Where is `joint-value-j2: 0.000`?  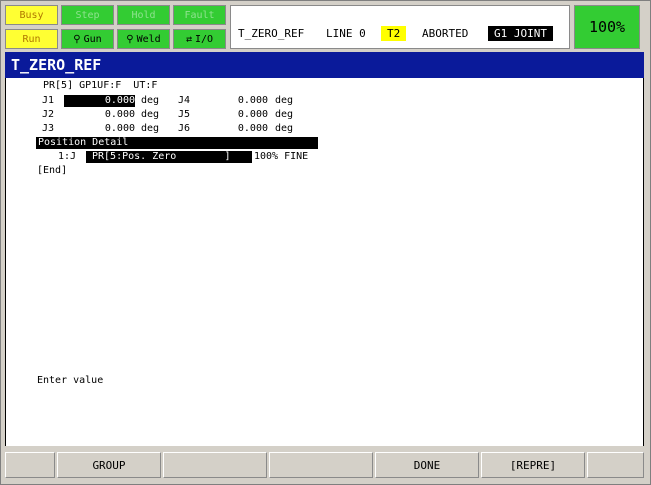
joint-value-j2: 0.000 is located at coordinates (99, 115).